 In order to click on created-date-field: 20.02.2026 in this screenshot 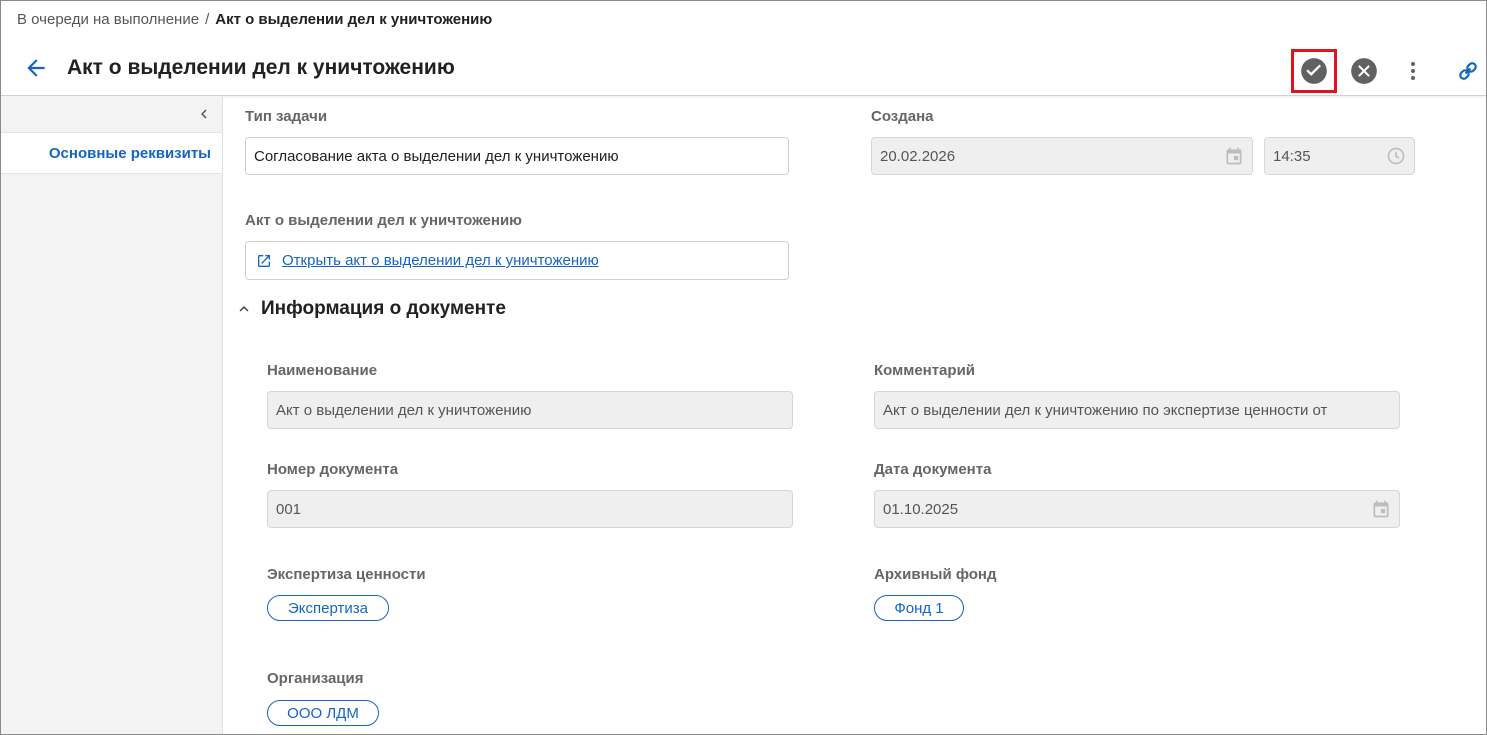, I will do `click(1062, 156)`.